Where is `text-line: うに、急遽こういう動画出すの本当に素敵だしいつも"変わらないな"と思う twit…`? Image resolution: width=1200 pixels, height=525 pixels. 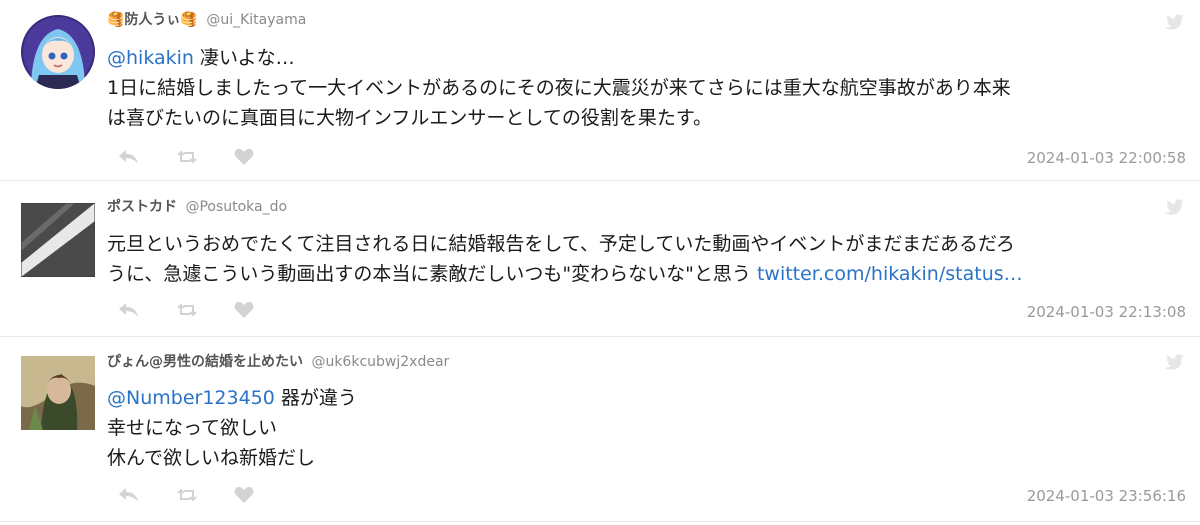 text-line: うに、急遽こういう動画出すの本当に素敵だしいつも"変わらないな"と思う twit… is located at coordinates (643, 274).